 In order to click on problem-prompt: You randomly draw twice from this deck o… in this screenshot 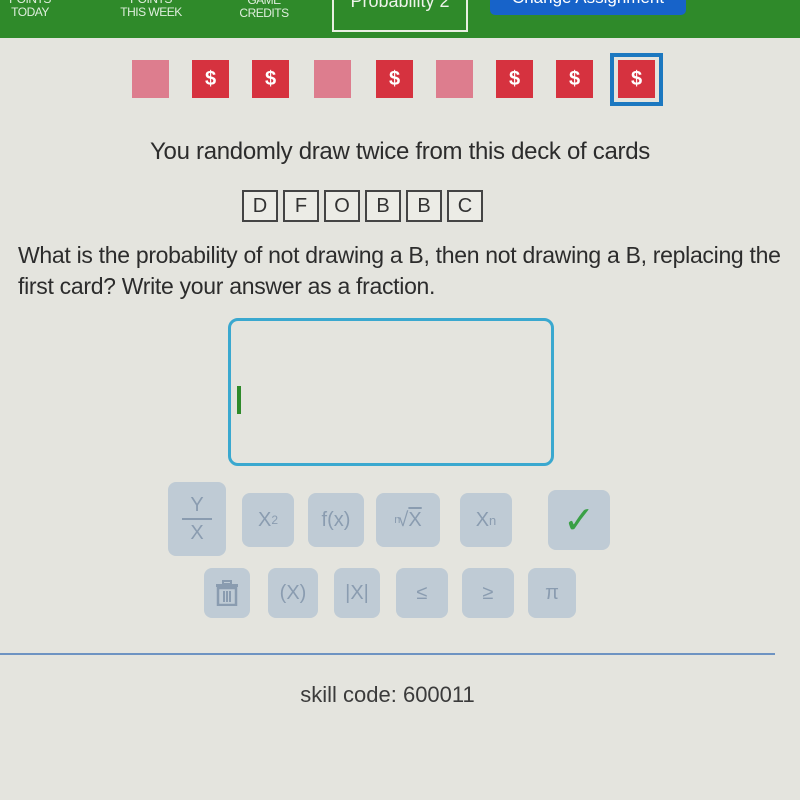, I will do `click(400, 151)`.